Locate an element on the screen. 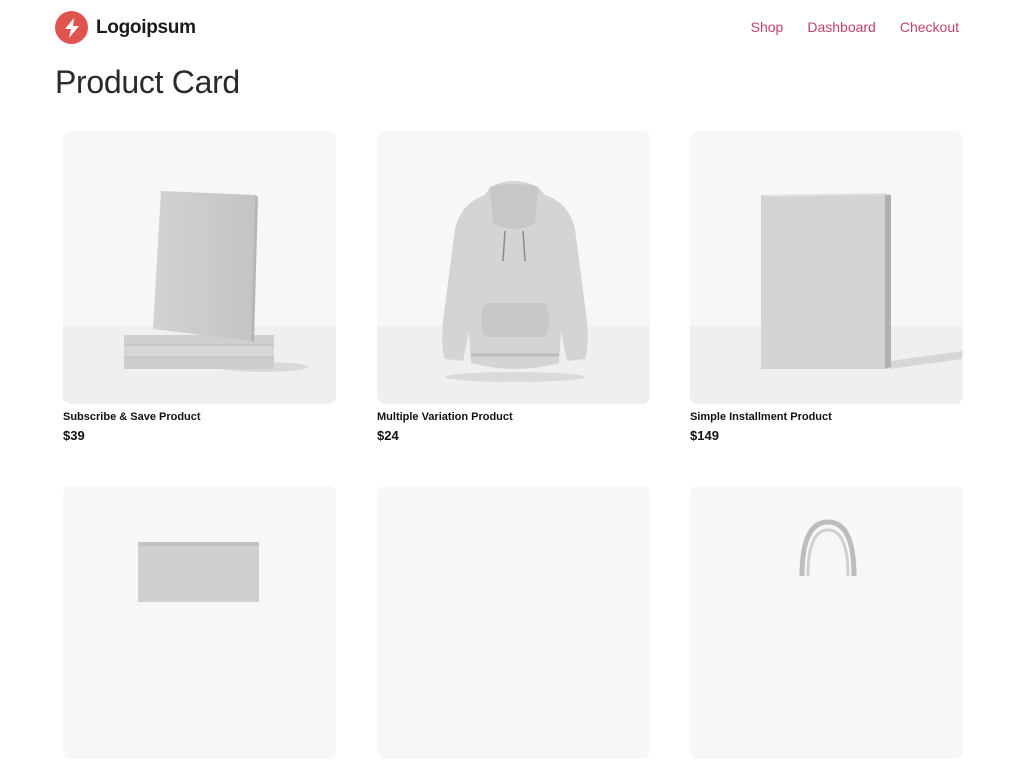  hoodie-icon is located at coordinates (515, 281).